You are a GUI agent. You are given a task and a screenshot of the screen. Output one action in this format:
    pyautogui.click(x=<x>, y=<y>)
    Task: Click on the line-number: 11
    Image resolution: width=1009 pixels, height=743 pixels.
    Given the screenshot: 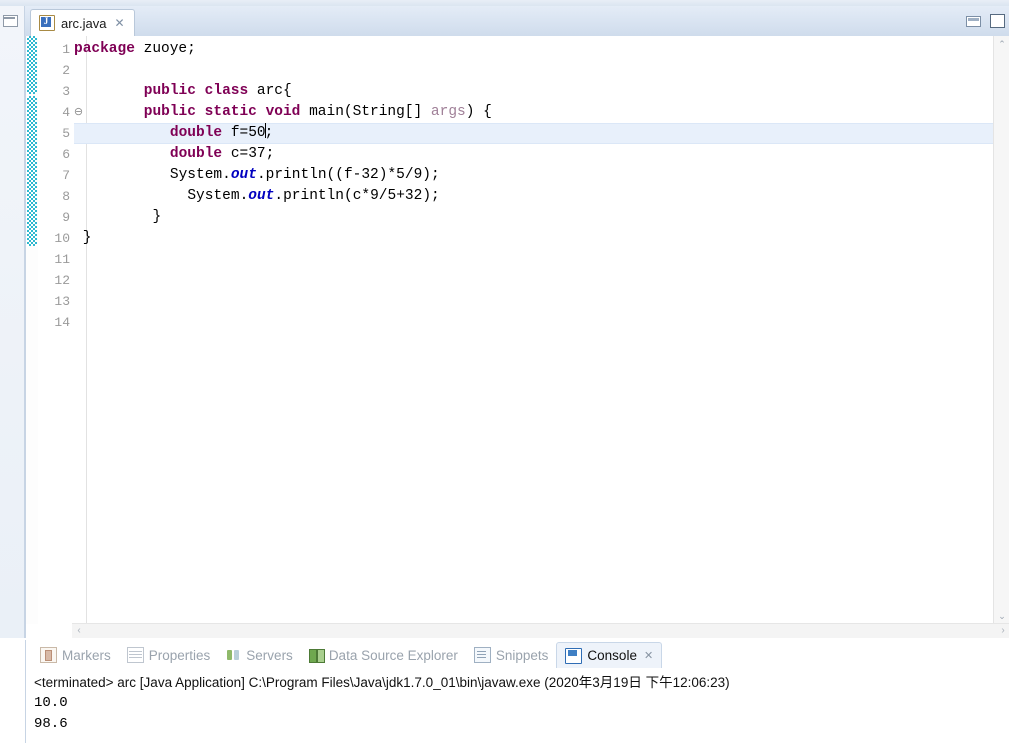 What is the action you would take?
    pyautogui.click(x=62, y=259)
    